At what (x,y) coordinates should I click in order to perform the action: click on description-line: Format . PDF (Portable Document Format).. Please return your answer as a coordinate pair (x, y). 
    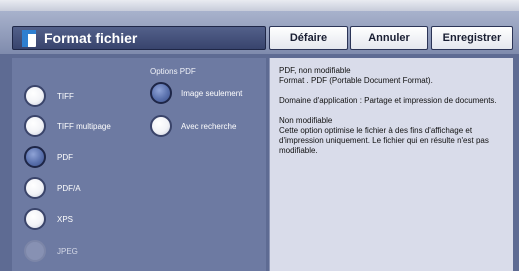
    Looking at the image, I should click on (356, 80).